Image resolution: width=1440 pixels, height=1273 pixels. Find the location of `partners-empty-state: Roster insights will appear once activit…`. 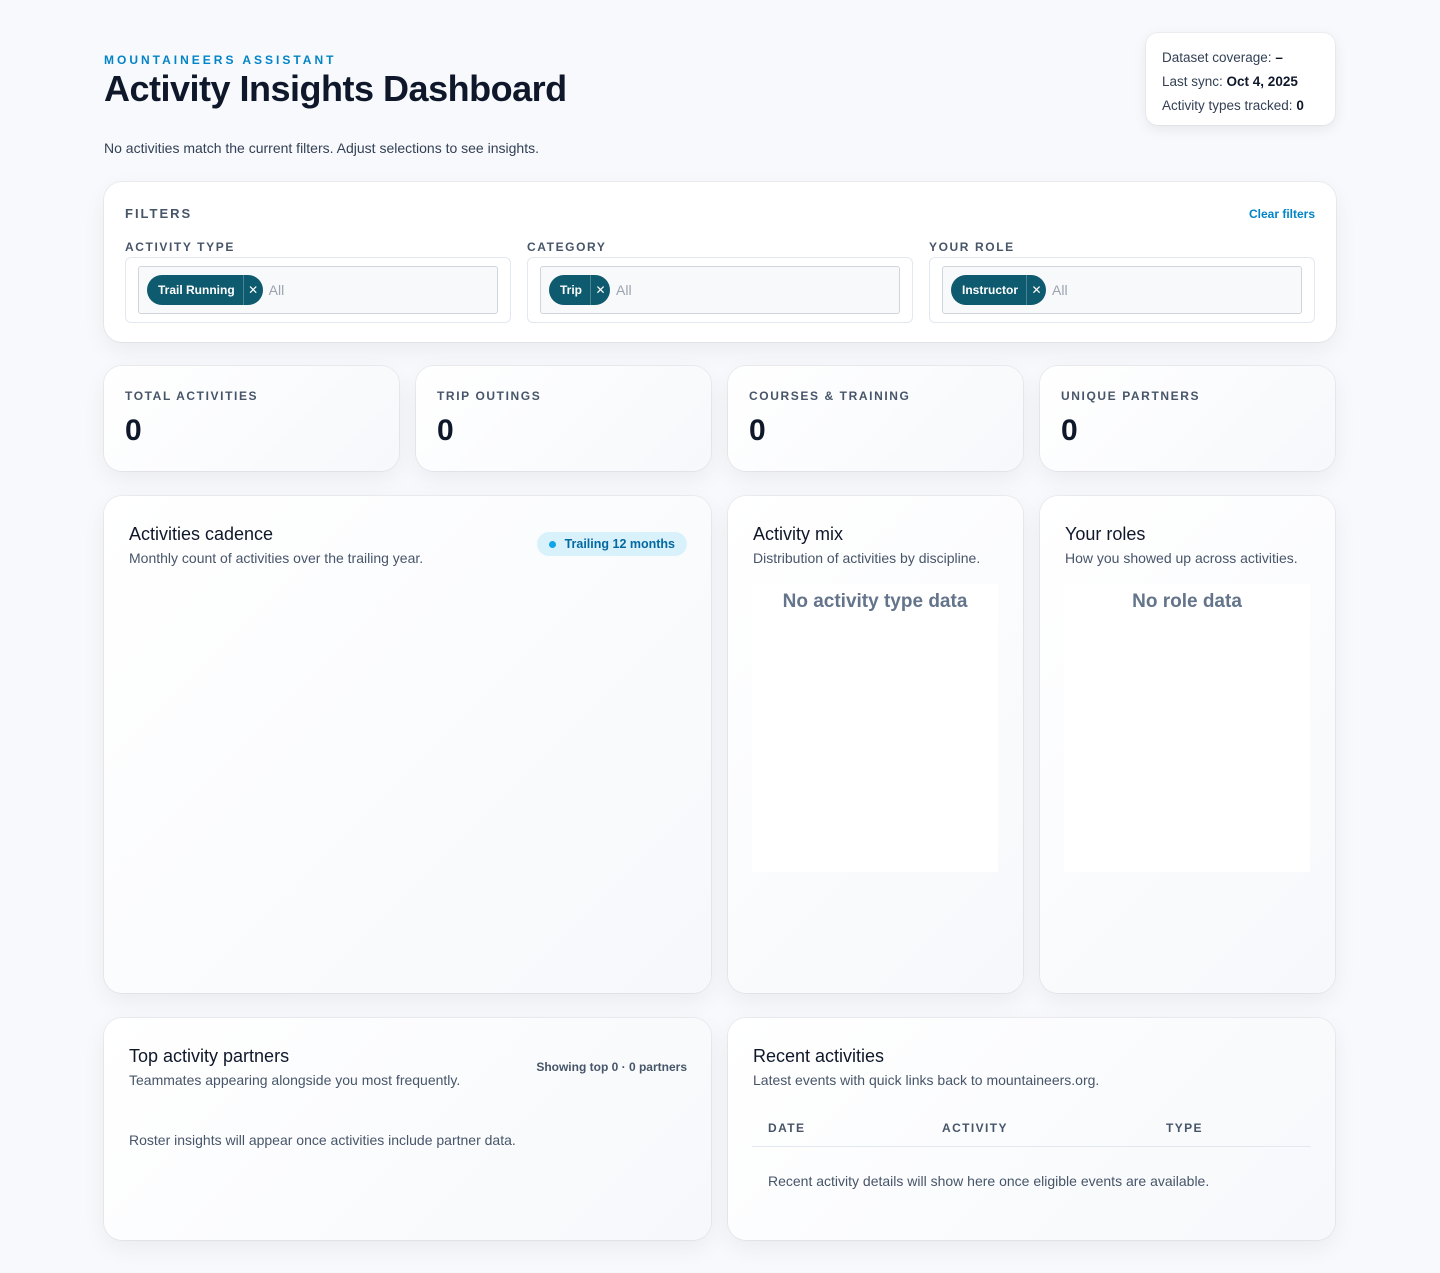

partners-empty-state: Roster insights will appear once activit… is located at coordinates (322, 1140).